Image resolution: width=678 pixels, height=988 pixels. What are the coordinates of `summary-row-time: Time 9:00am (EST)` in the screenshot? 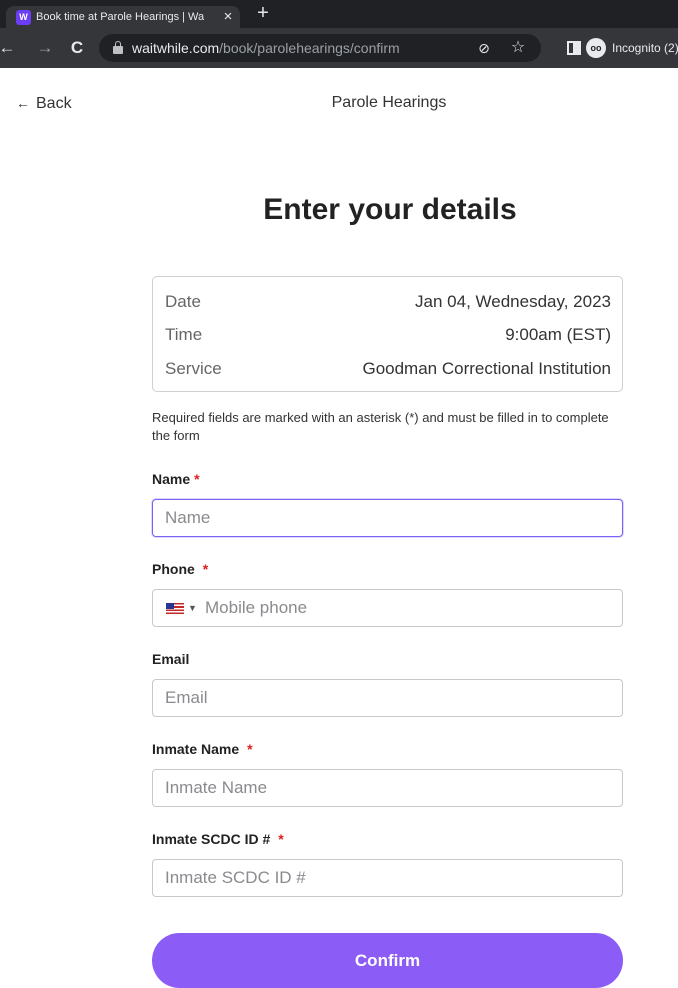 It's located at (388, 335).